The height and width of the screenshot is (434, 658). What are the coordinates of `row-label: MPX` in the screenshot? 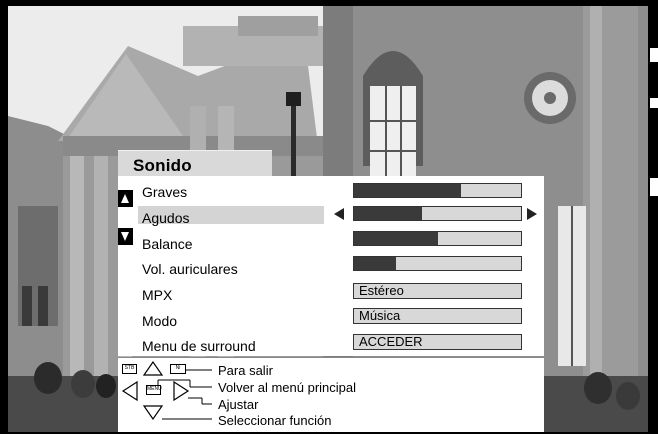 It's located at (157, 295).